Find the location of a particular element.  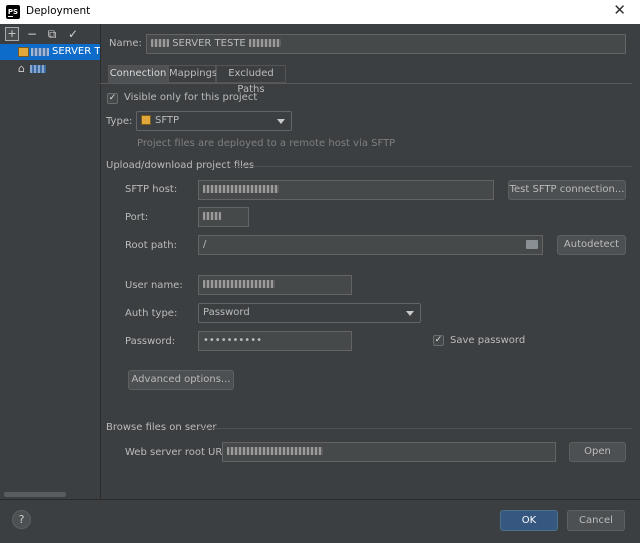

tab-connection: Connection is located at coordinates (138, 74).